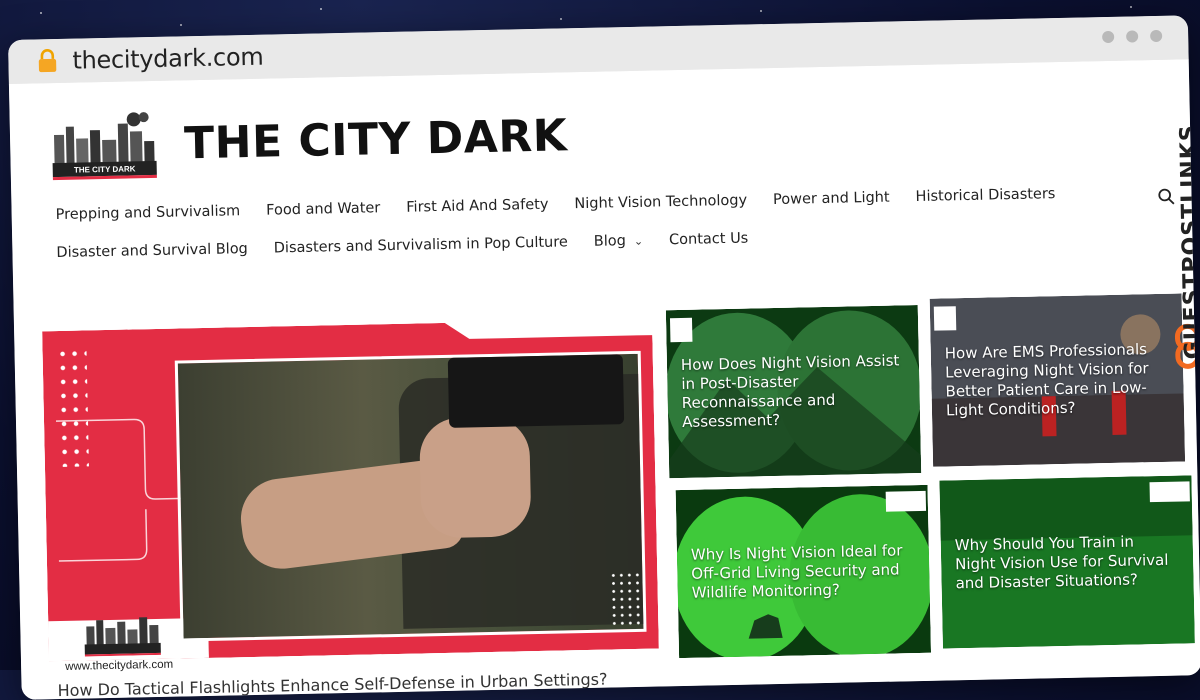 This screenshot has width=1200, height=700. Describe the element at coordinates (475, 477) in the screenshot. I see `photo-hand` at that location.